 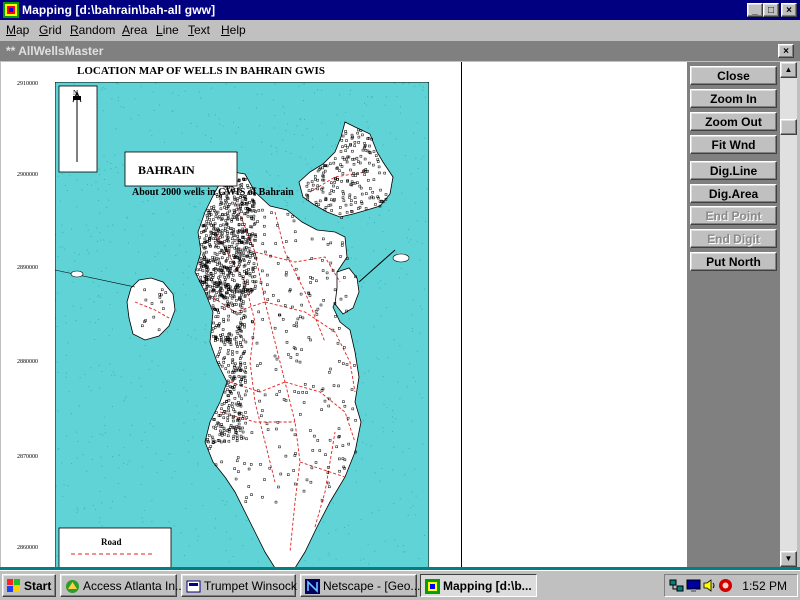 I want to click on close-map-button: Close, so click(x=733, y=75).